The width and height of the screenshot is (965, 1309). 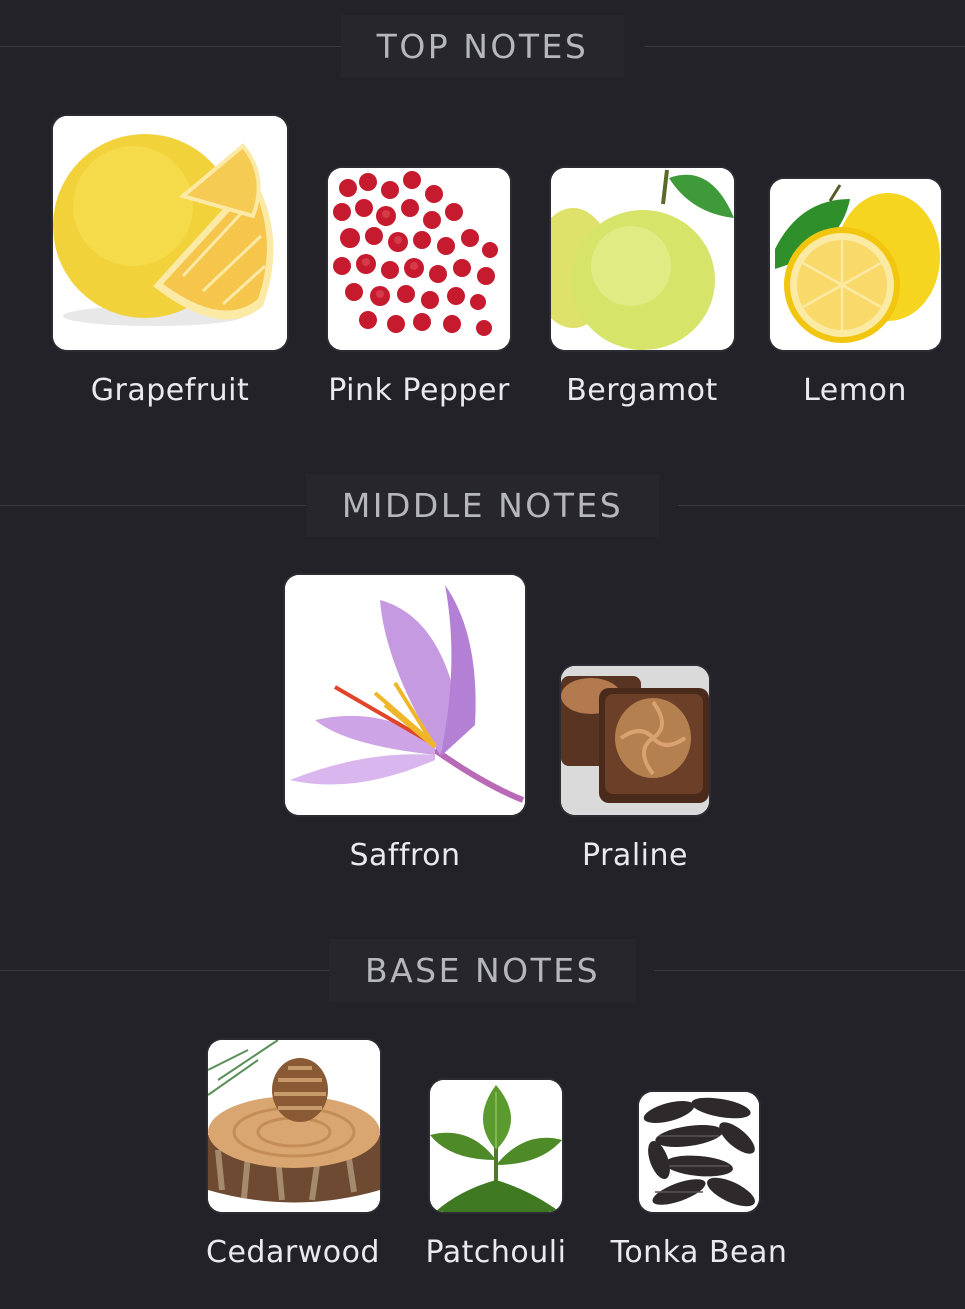 I want to click on note-tile-saffron, so click(x=405, y=695).